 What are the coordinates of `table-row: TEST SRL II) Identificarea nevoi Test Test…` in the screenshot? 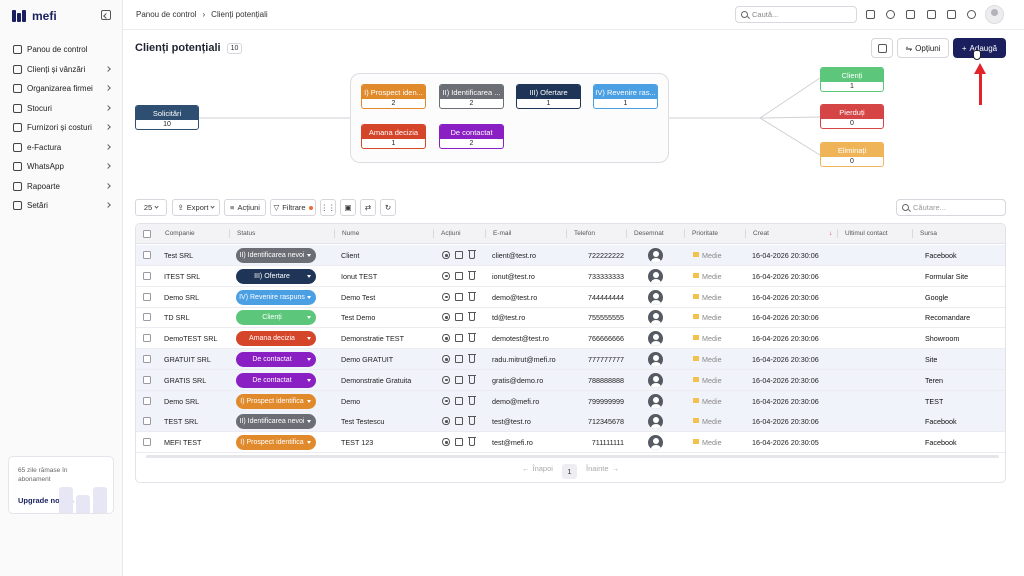 It's located at (570, 422).